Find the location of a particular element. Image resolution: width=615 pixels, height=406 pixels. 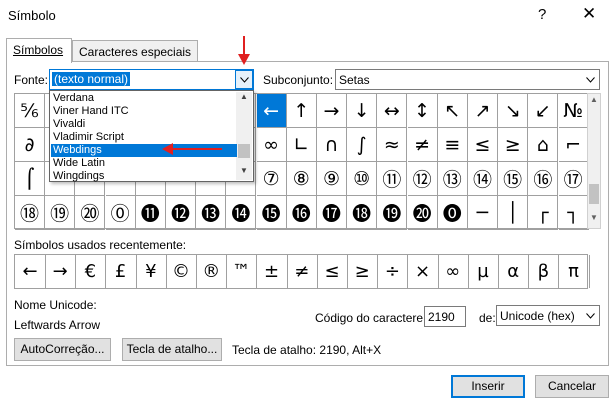

symbol-cell: ← is located at coordinates (271, 111).